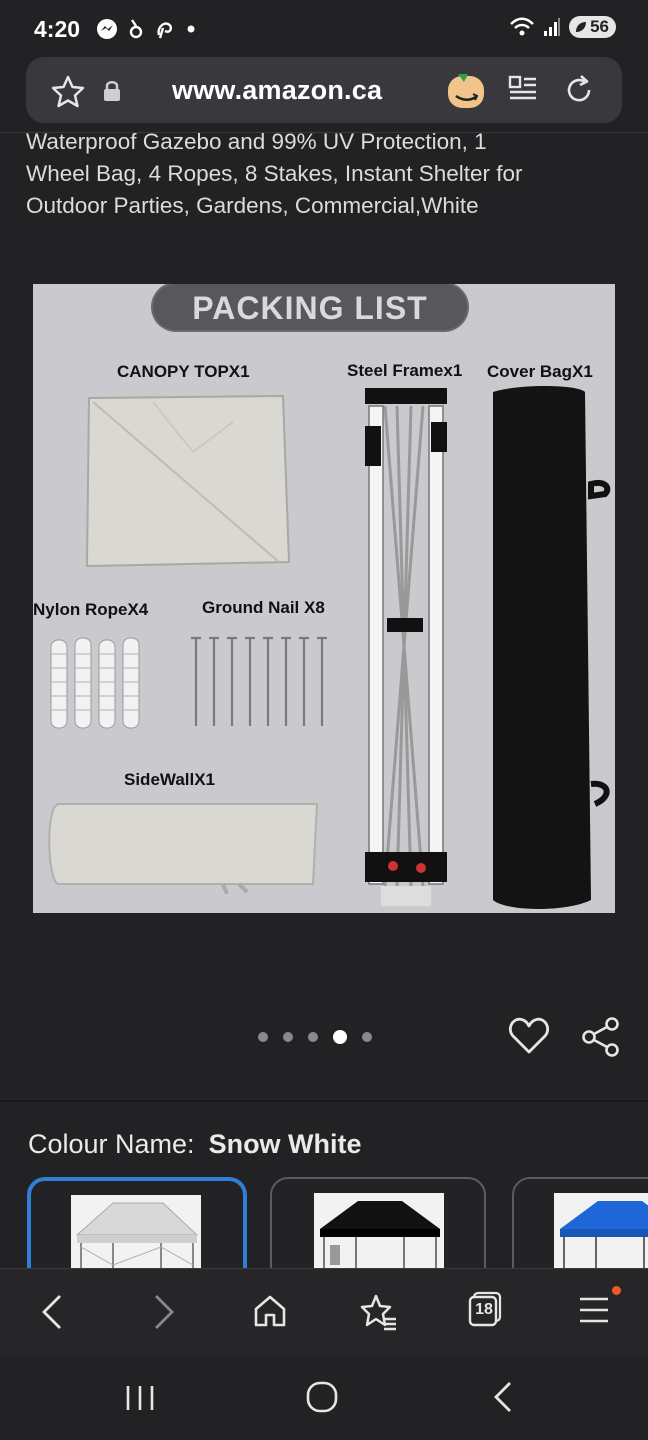  I want to click on lock-icon, so click(112, 91).